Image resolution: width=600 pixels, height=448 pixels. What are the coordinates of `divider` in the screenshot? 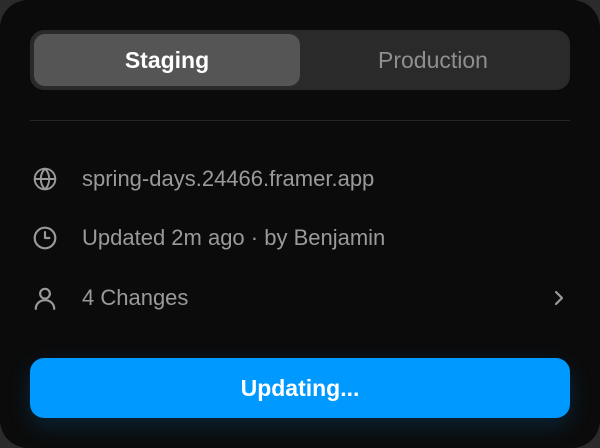 It's located at (300, 120).